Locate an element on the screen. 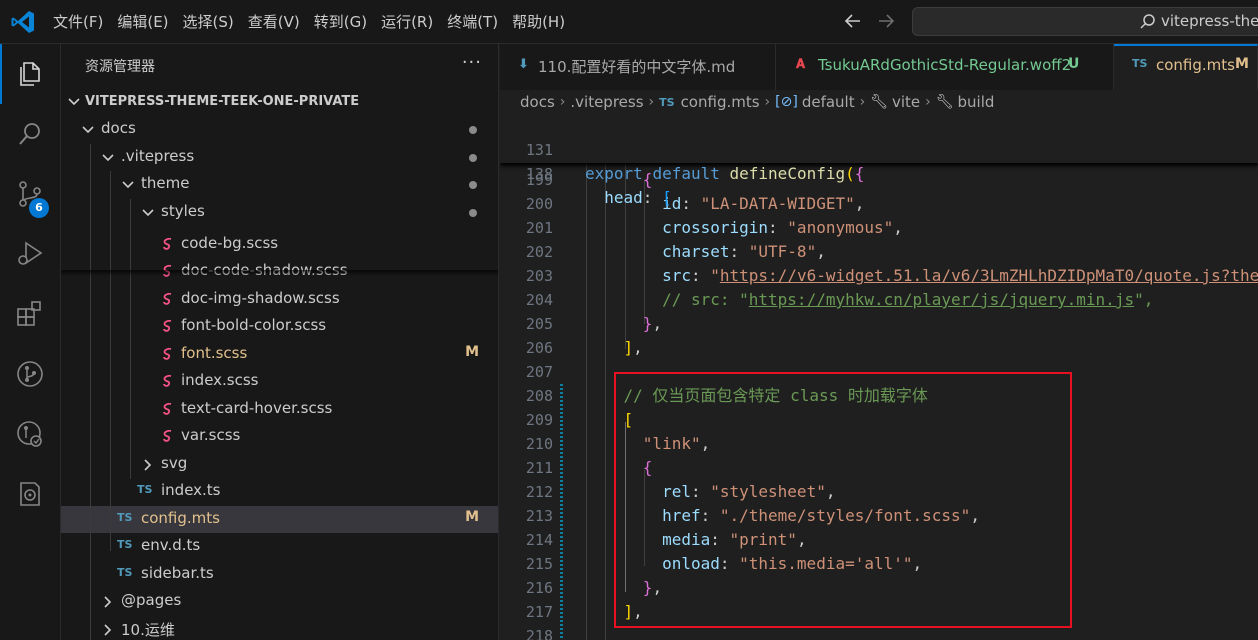  explorer-activity is located at coordinates (30, 74).